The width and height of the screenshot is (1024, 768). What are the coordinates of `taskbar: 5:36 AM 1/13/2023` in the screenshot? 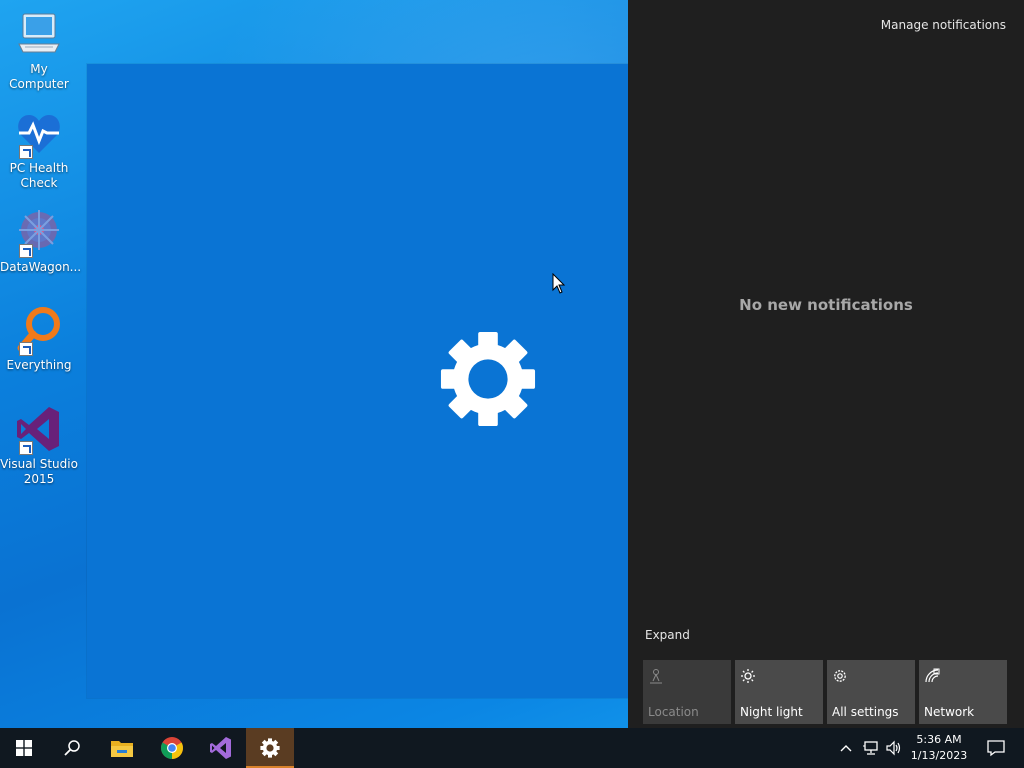 It's located at (512, 748).